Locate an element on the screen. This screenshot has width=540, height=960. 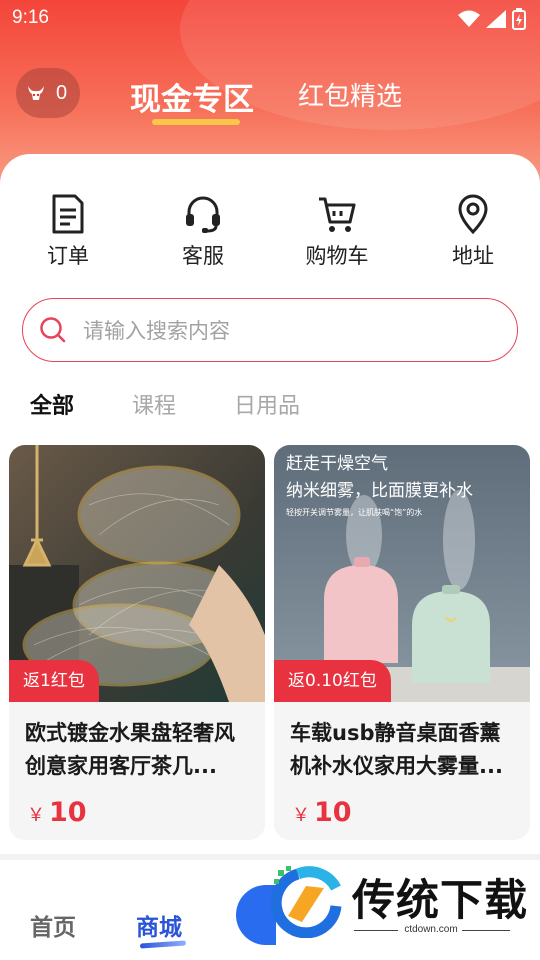
search-icon is located at coordinates (53, 330).